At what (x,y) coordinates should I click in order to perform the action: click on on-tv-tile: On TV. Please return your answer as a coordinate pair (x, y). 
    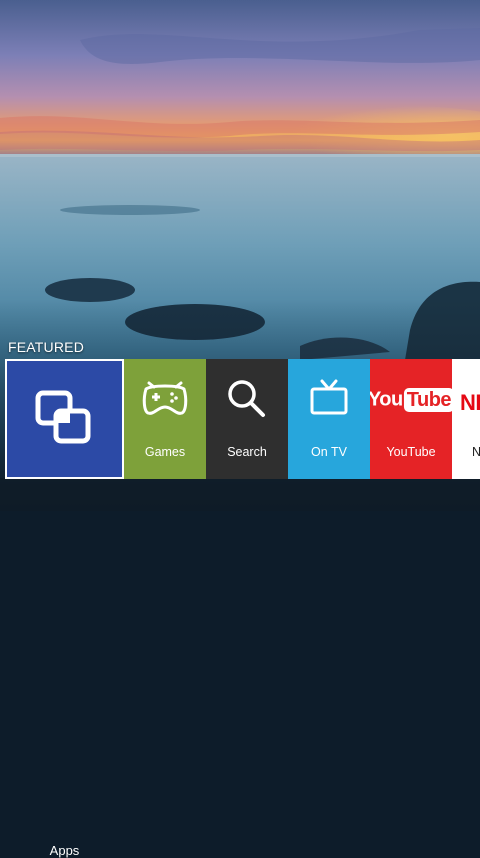
    Looking at the image, I should click on (329, 419).